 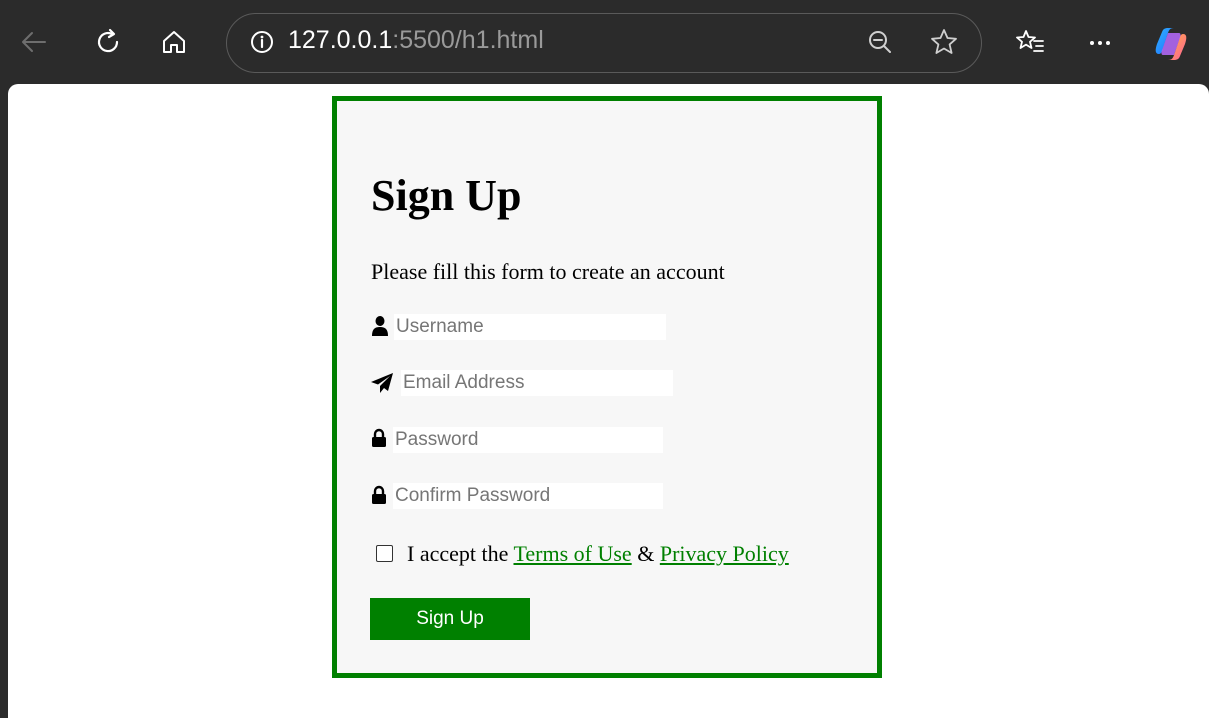 What do you see at coordinates (458, 553) in the screenshot?
I see `accept-prefix: I accept the` at bounding box center [458, 553].